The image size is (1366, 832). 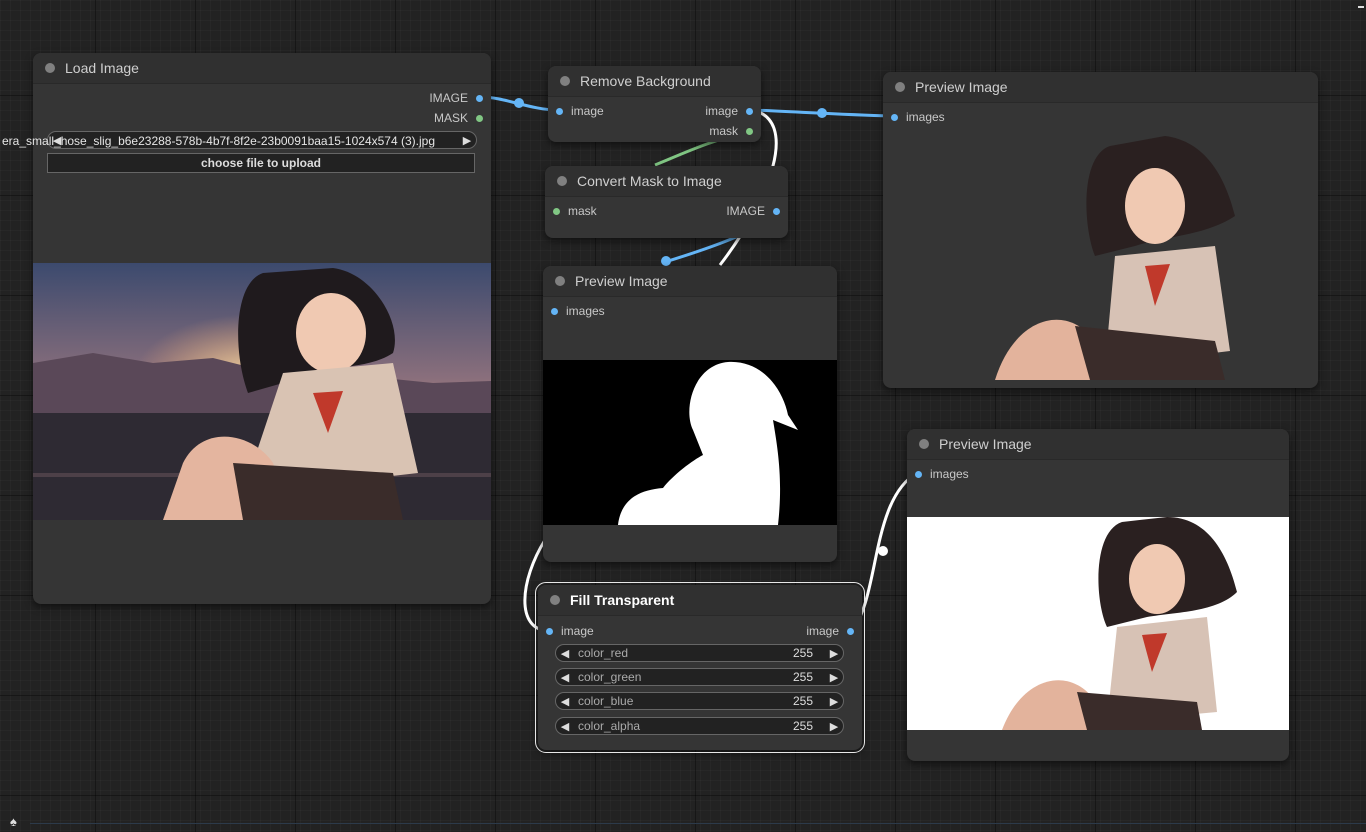 I want to click on node-title-bar: Remove Background, so click(x=654, y=81).